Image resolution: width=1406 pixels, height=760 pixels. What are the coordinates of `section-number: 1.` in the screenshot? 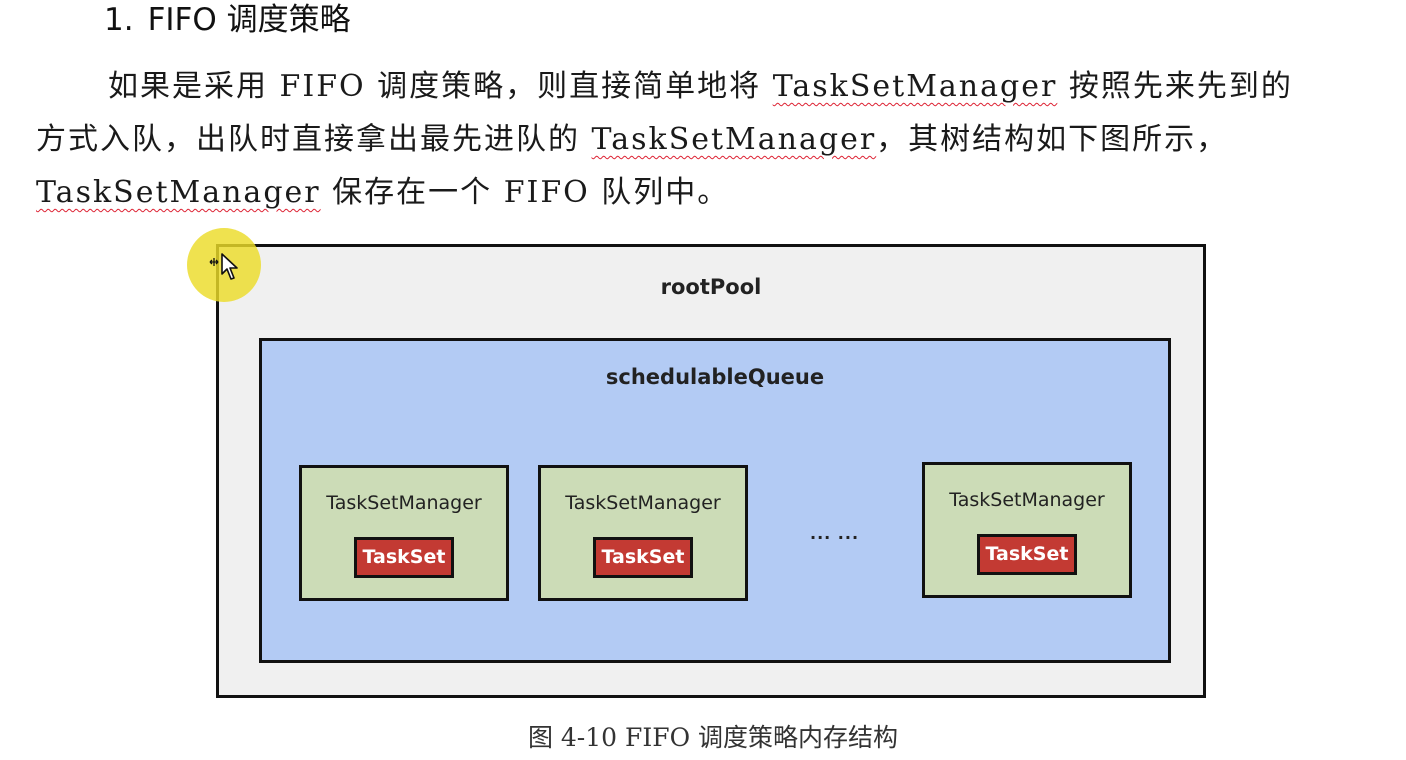 It's located at (119, 20).